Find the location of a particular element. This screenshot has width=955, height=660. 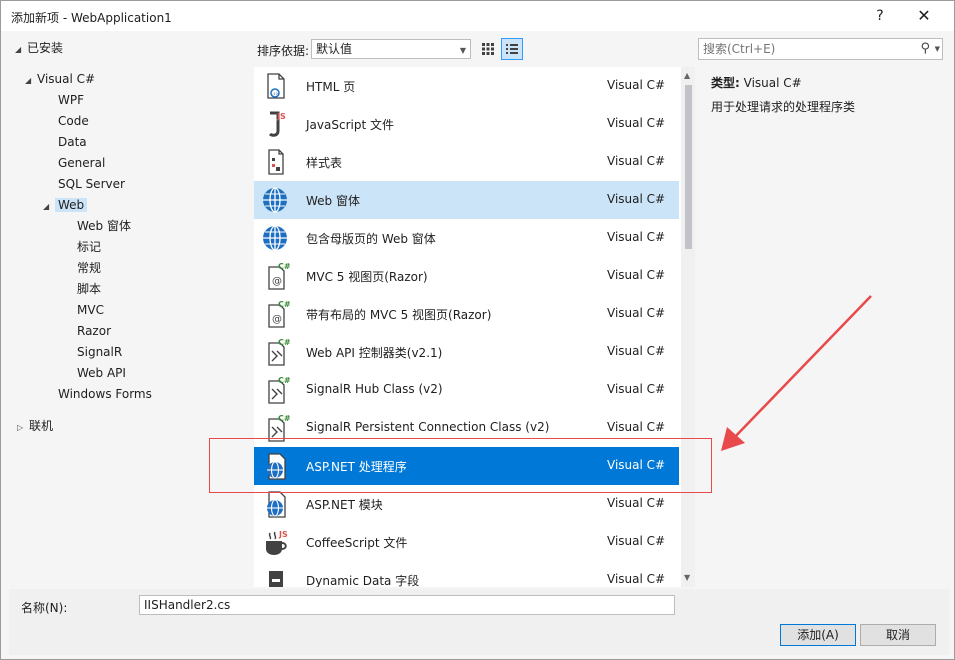

template-item: C# Web API 控制器类(v2.1) Visual C# is located at coordinates (466, 352).